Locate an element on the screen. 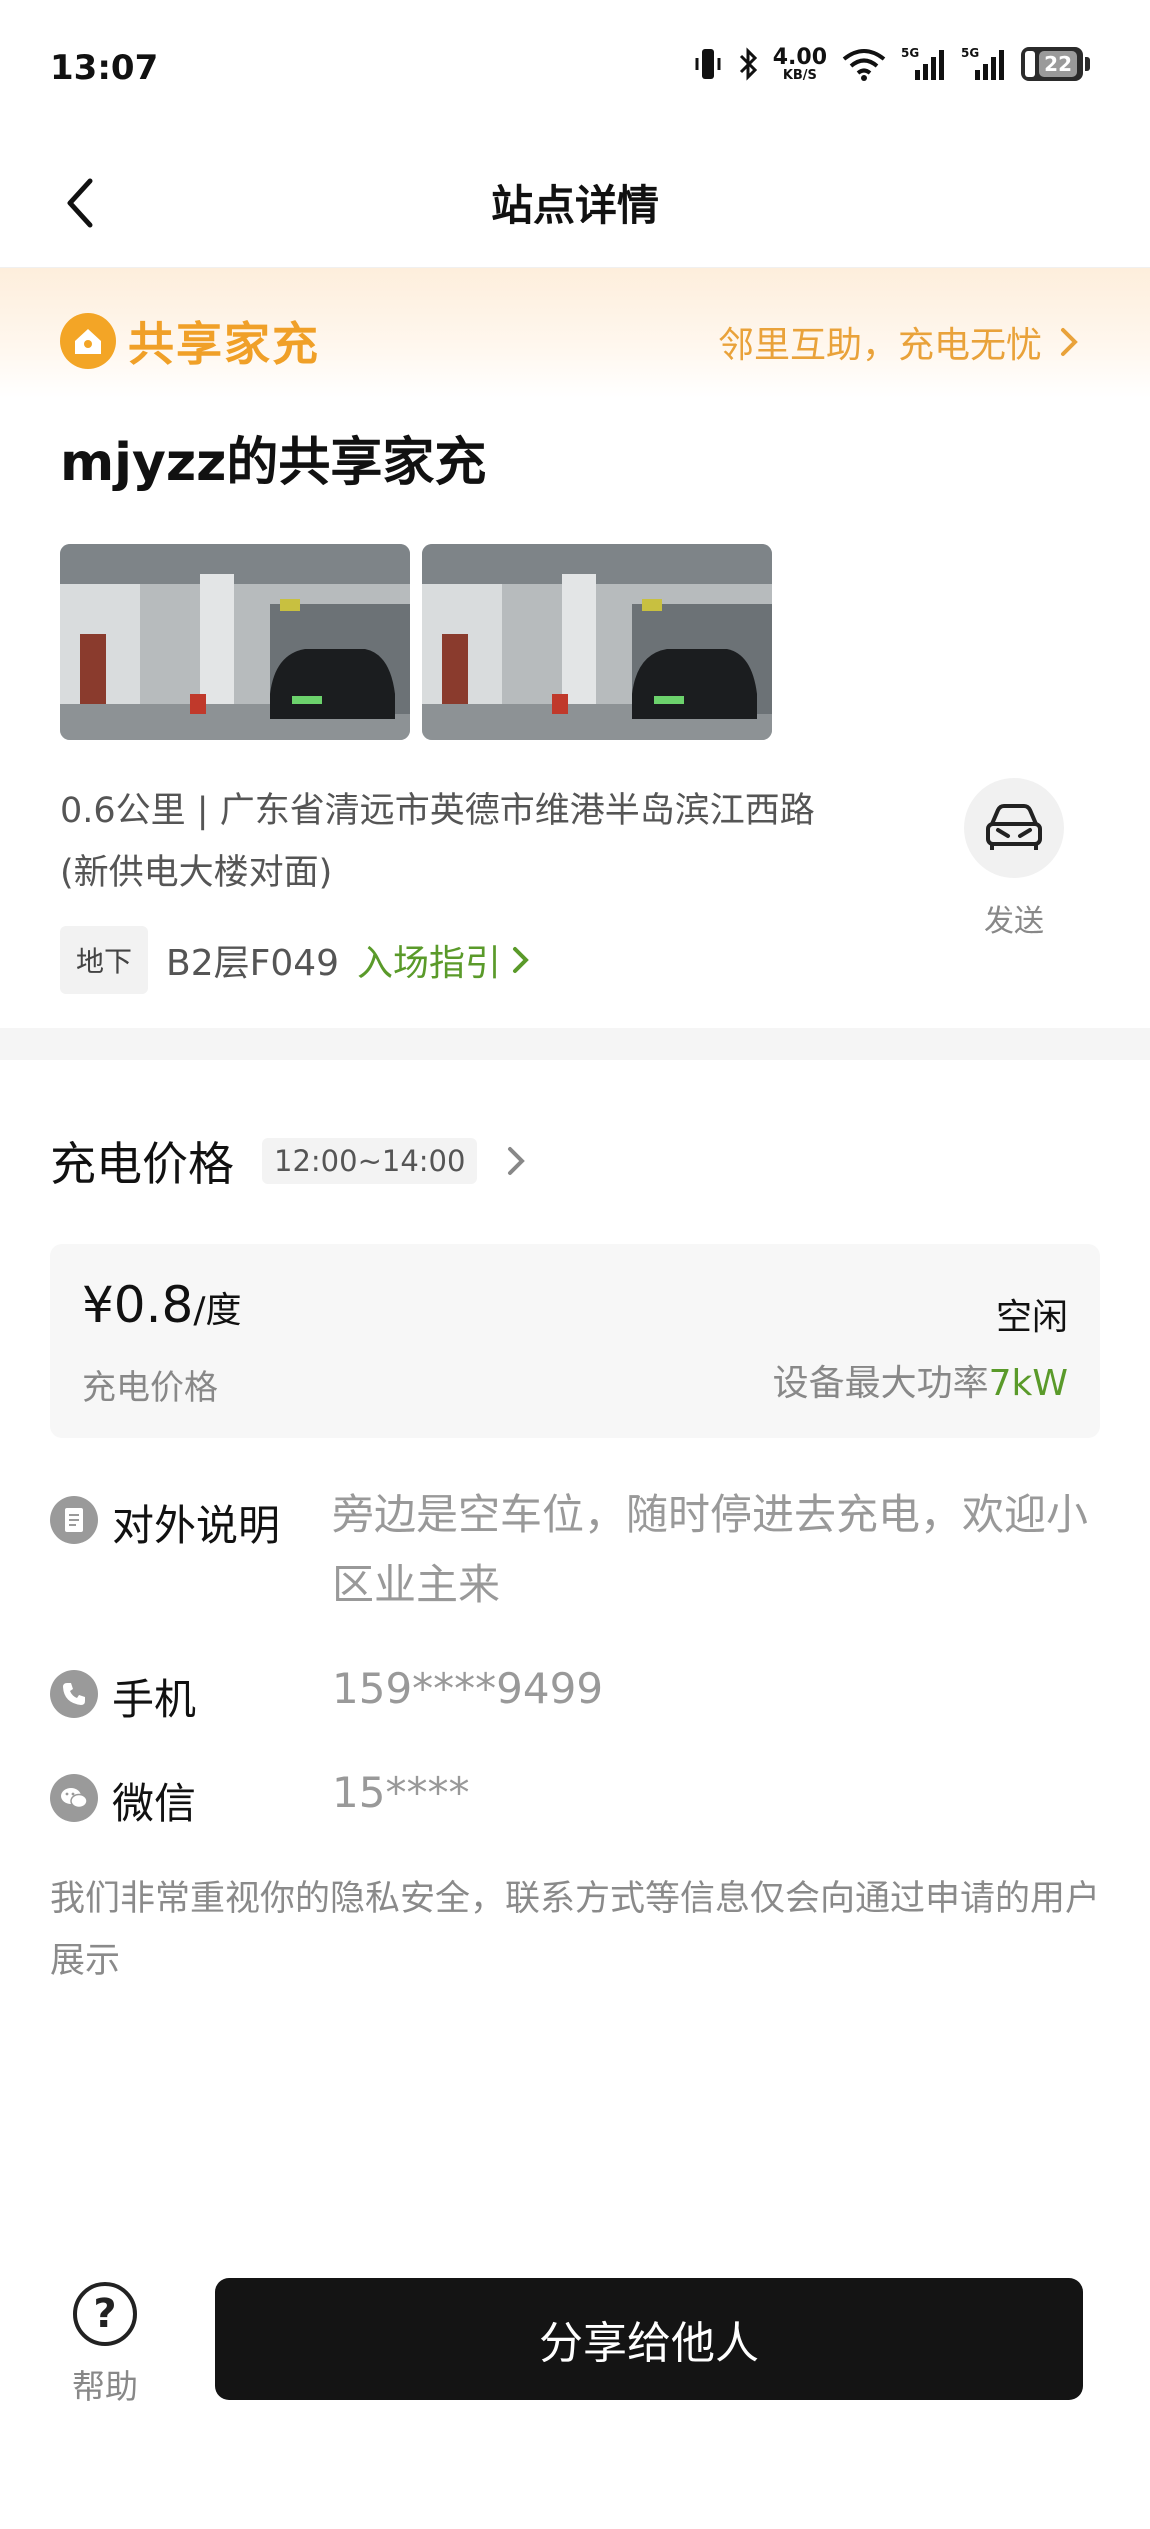  status-time: 13:07 is located at coordinates (104, 68).